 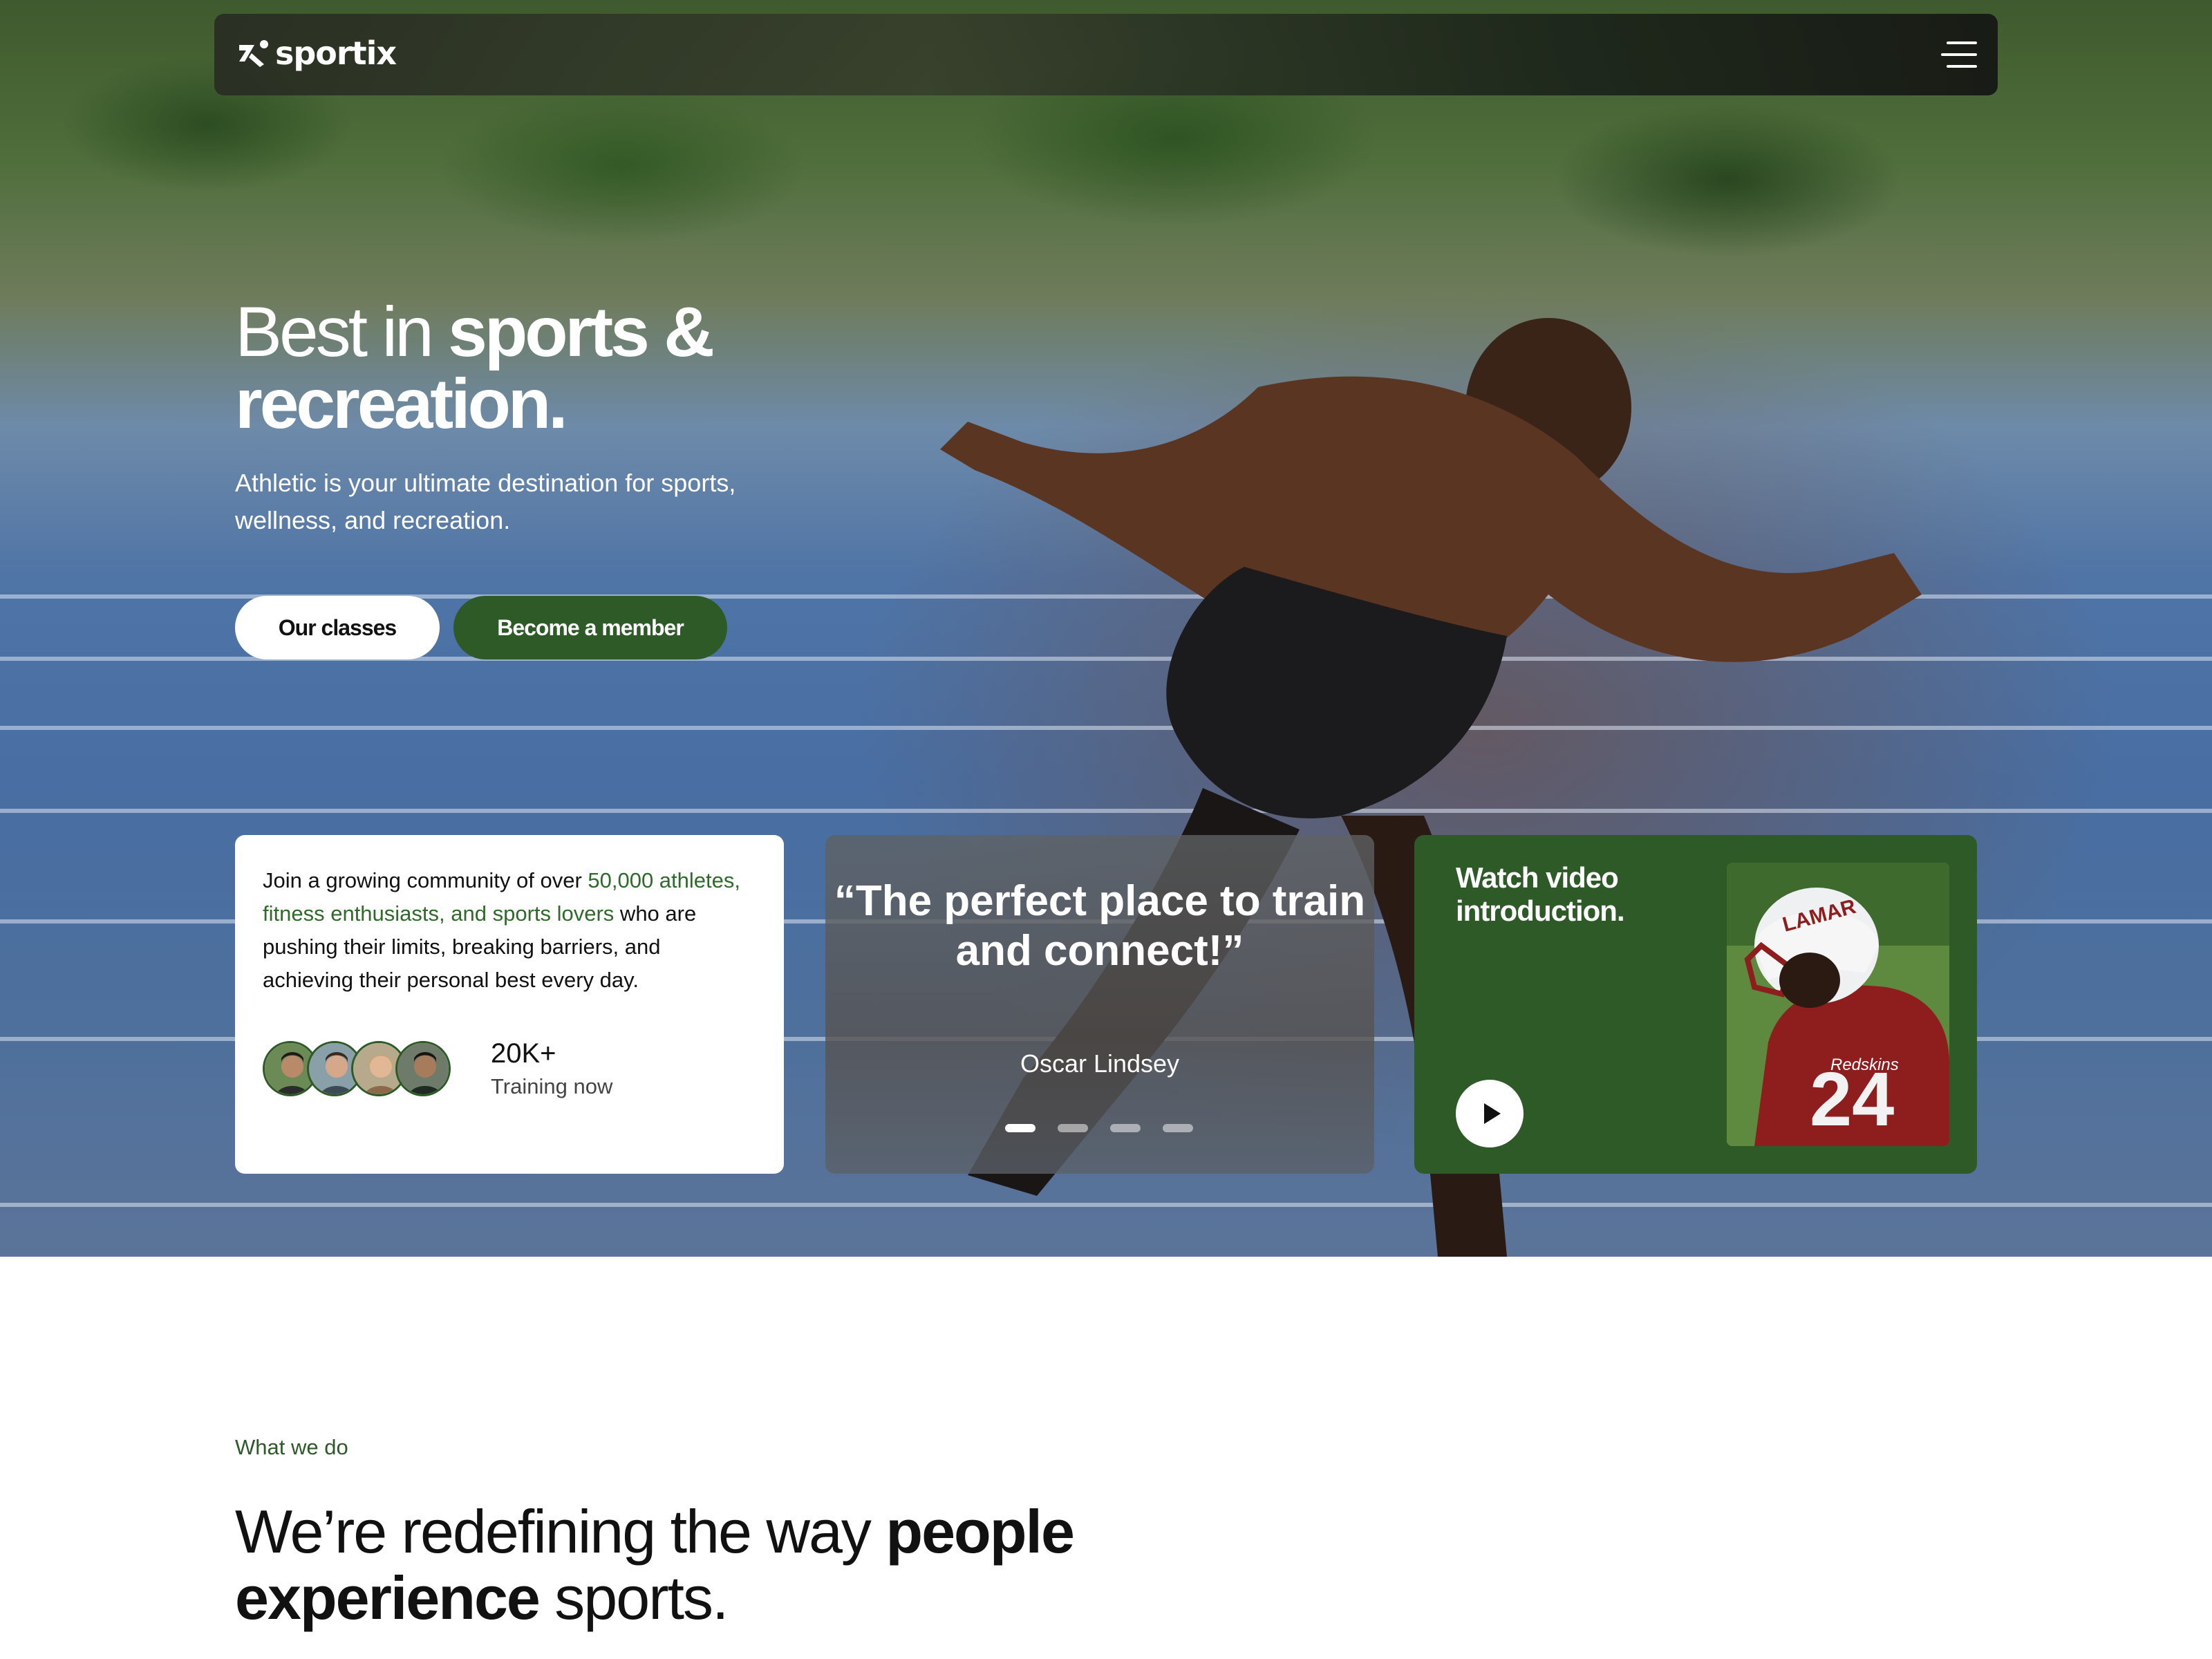 I want to click on football-player-image: Redskins 24 LAMAR, so click(x=1838, y=1004).